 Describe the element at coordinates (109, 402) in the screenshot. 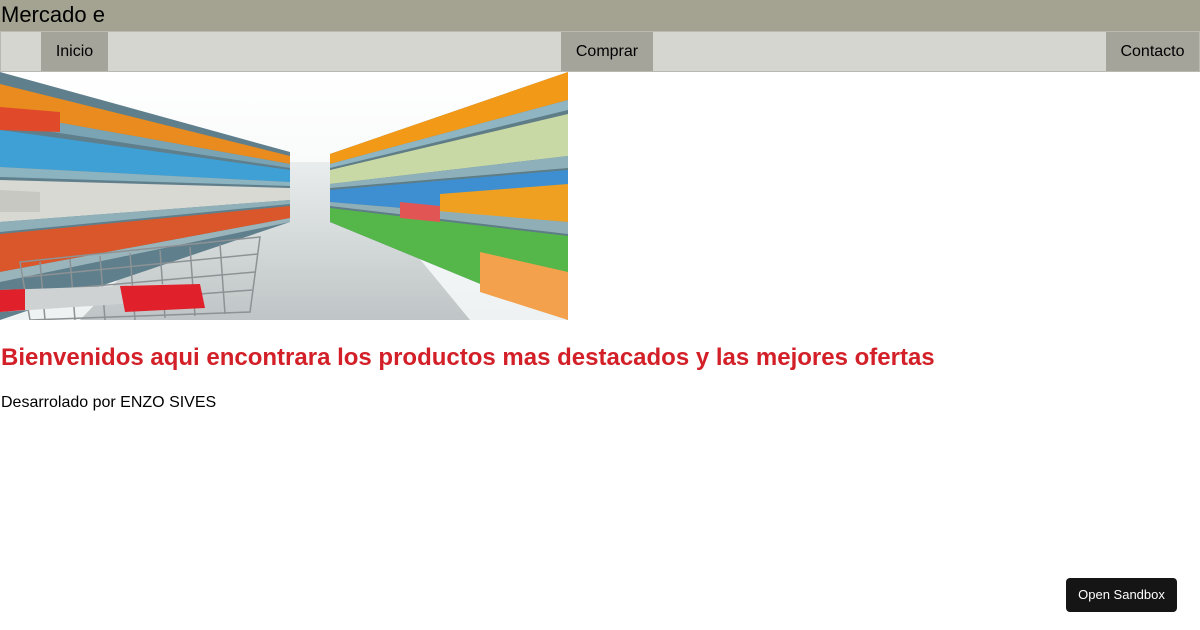

I see `developer-credit: Desarrolado por ENZO SIVES` at that location.